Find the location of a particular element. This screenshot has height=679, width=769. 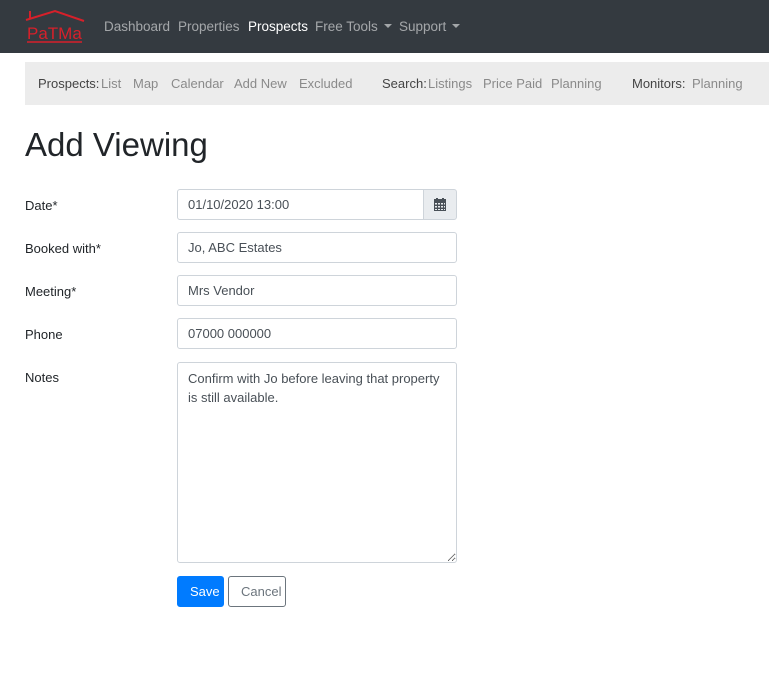

meeting-label: Meeting* is located at coordinates (51, 291).